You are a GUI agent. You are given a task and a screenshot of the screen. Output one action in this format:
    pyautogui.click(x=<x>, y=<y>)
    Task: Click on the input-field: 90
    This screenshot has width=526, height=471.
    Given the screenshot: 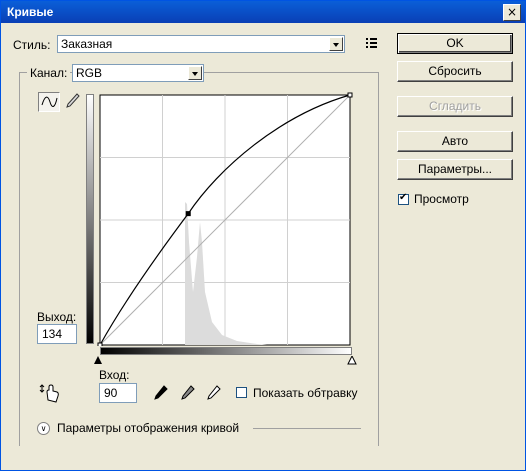 What is the action you would take?
    pyautogui.click(x=118, y=393)
    